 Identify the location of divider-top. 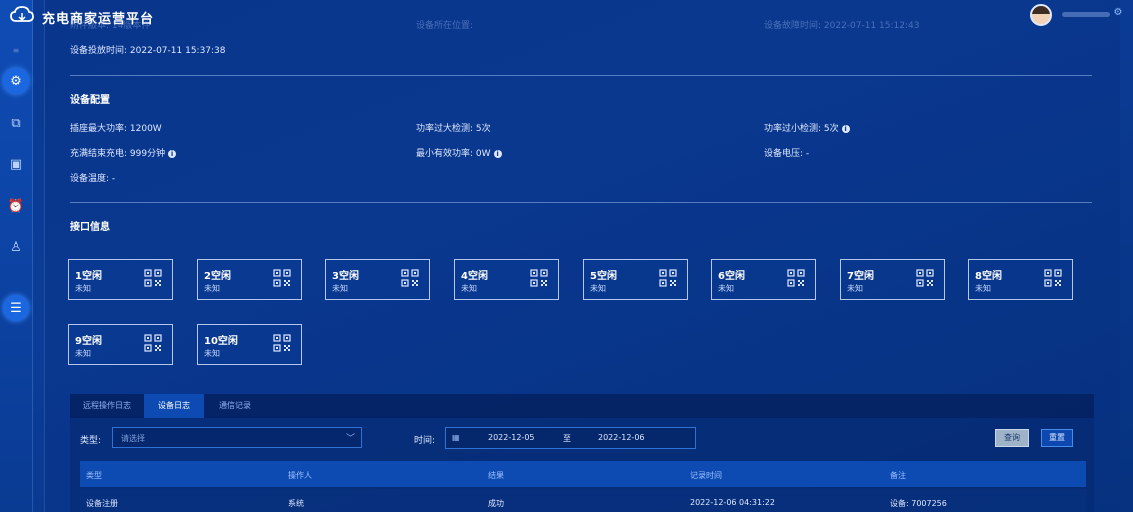
(581, 75).